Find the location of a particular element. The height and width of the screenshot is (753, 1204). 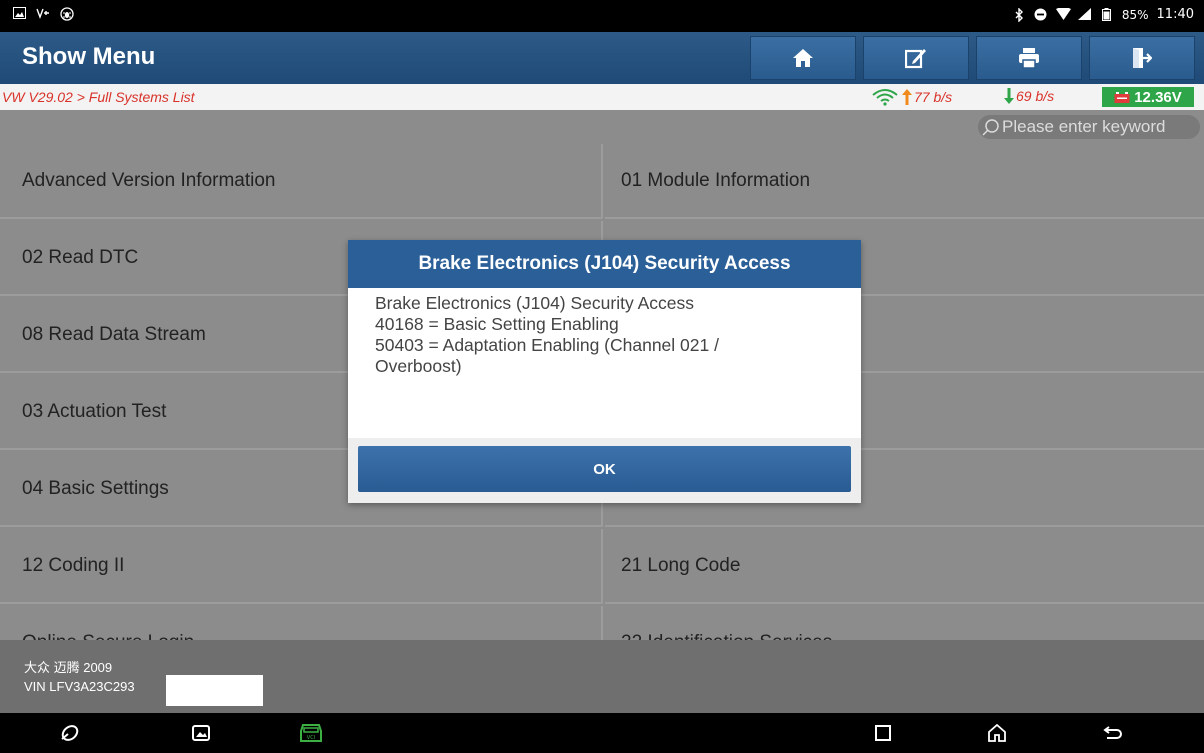

battery-icon is located at coordinates (1107, 14).